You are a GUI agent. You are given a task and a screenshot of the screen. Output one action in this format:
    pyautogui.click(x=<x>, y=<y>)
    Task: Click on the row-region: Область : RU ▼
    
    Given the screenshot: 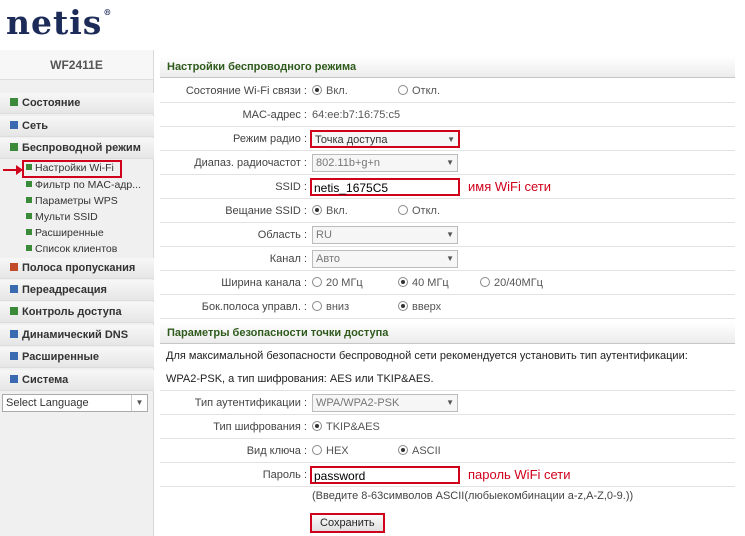 What is the action you would take?
    pyautogui.click(x=447, y=235)
    